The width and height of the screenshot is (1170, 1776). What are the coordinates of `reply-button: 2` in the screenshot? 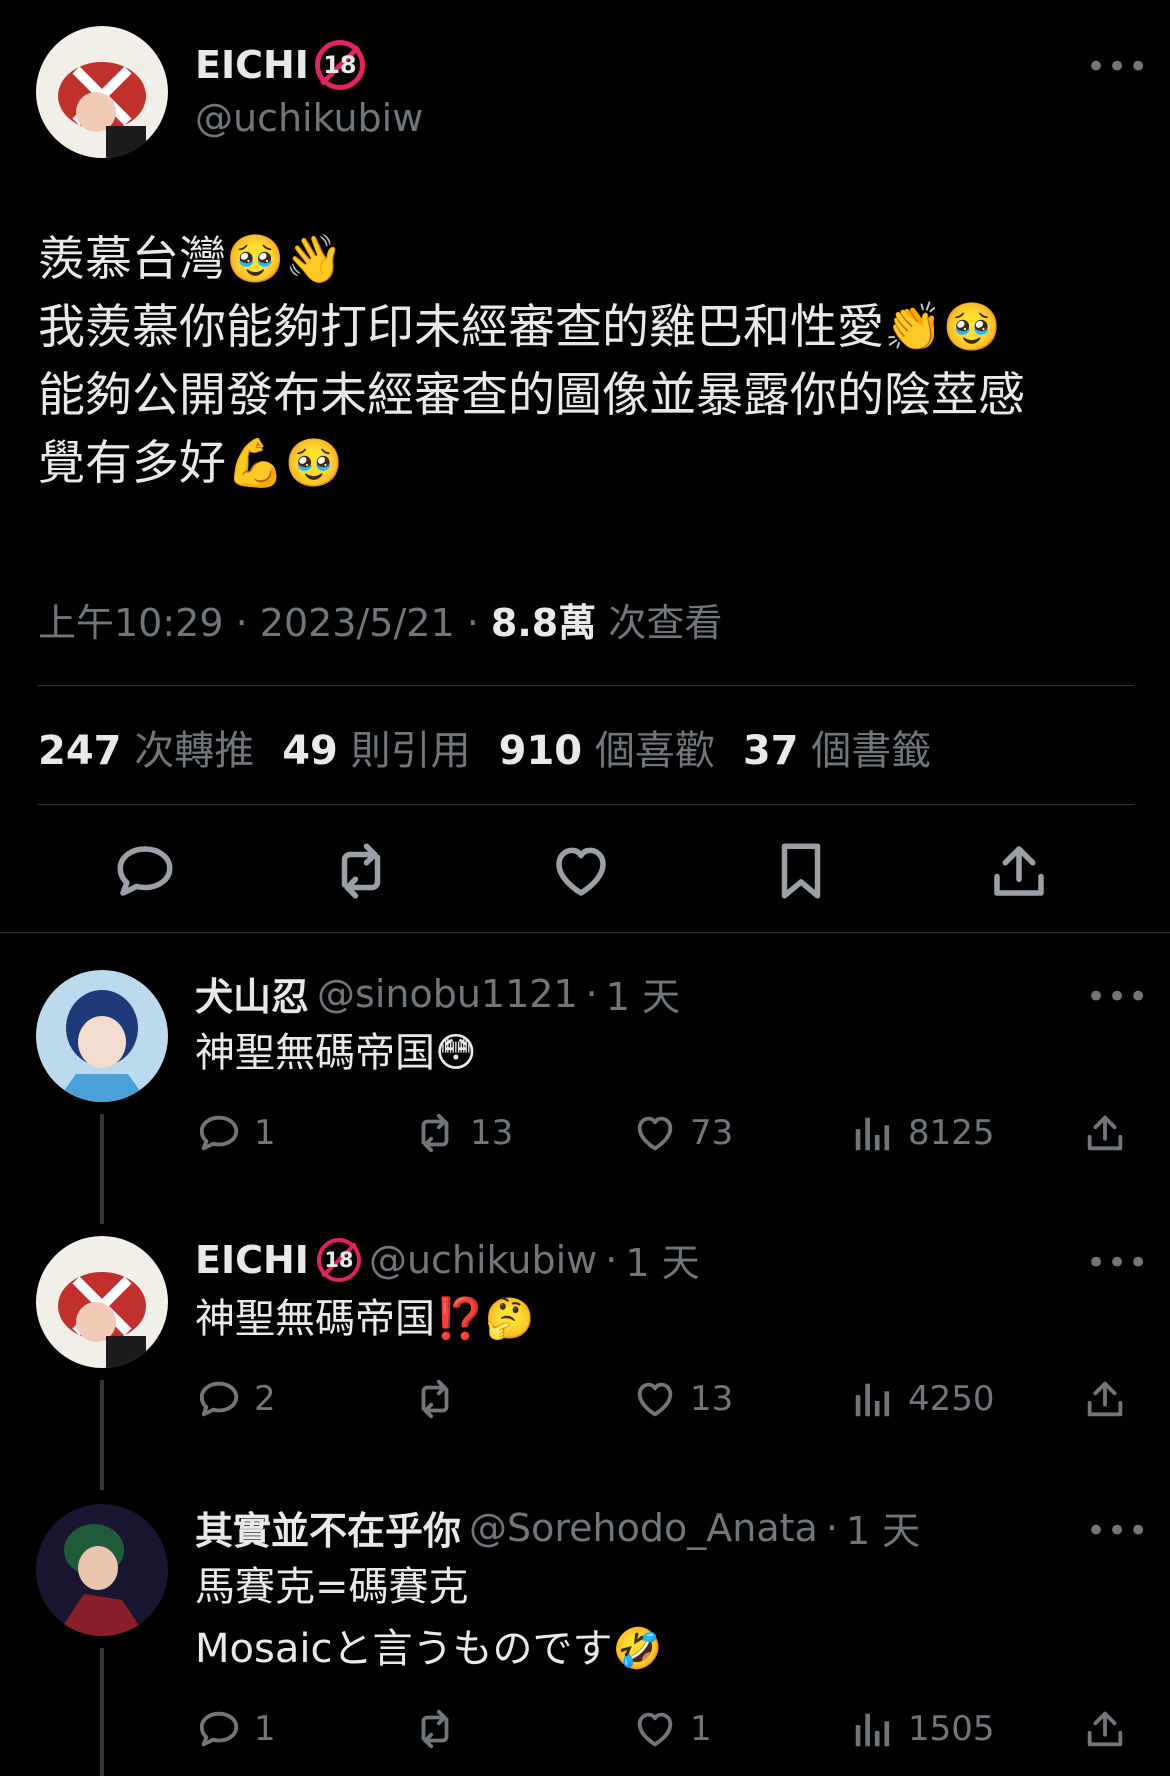 It's located at (236, 1399).